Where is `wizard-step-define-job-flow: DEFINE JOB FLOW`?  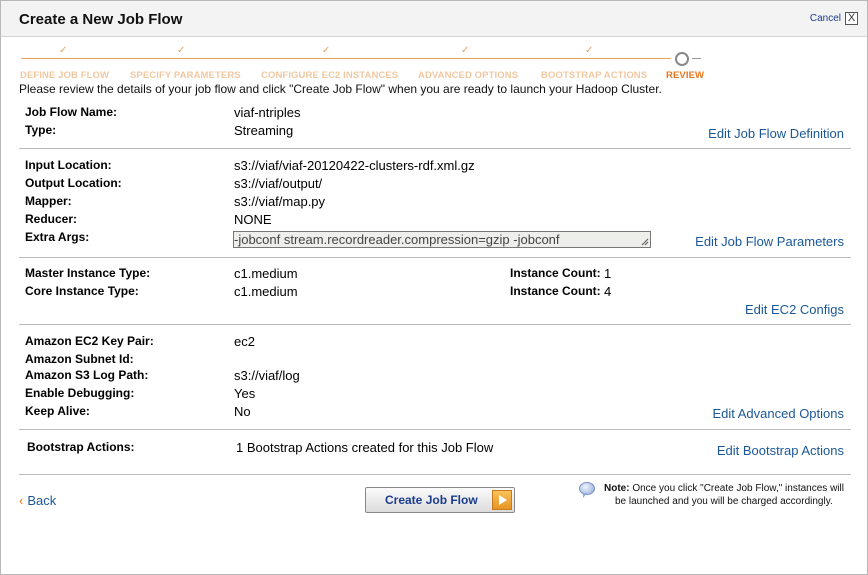
wizard-step-define-job-flow: DEFINE JOB FLOW is located at coordinates (65, 75).